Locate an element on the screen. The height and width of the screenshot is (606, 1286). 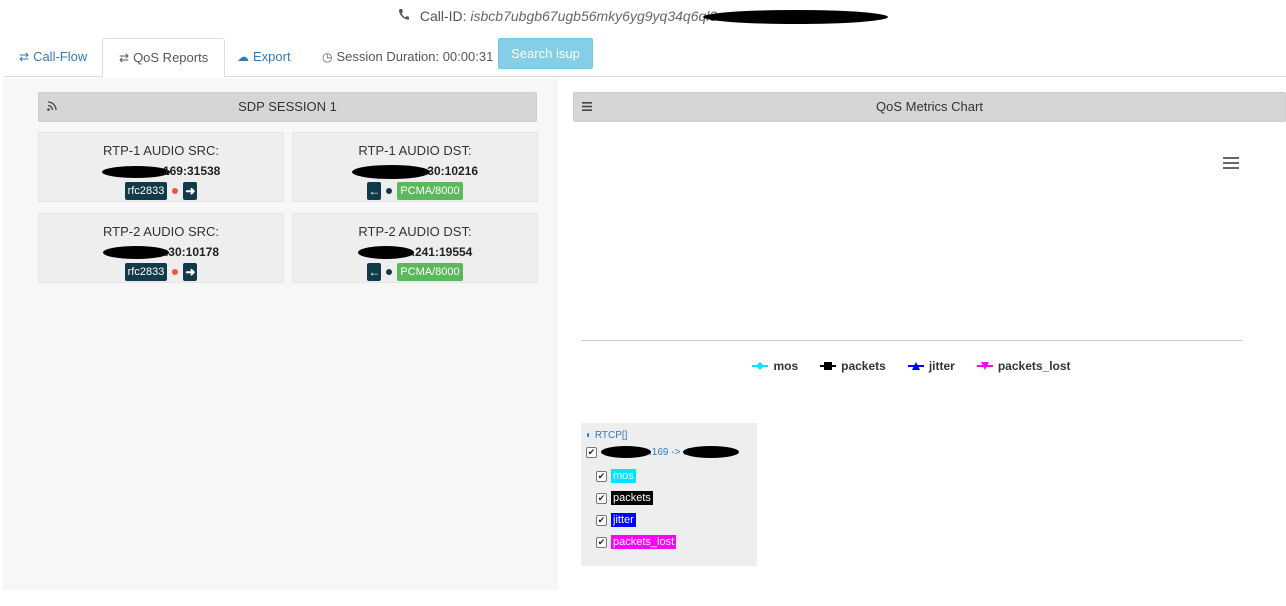
sdp-session-title: SDP SESSION 1 is located at coordinates (287, 106).